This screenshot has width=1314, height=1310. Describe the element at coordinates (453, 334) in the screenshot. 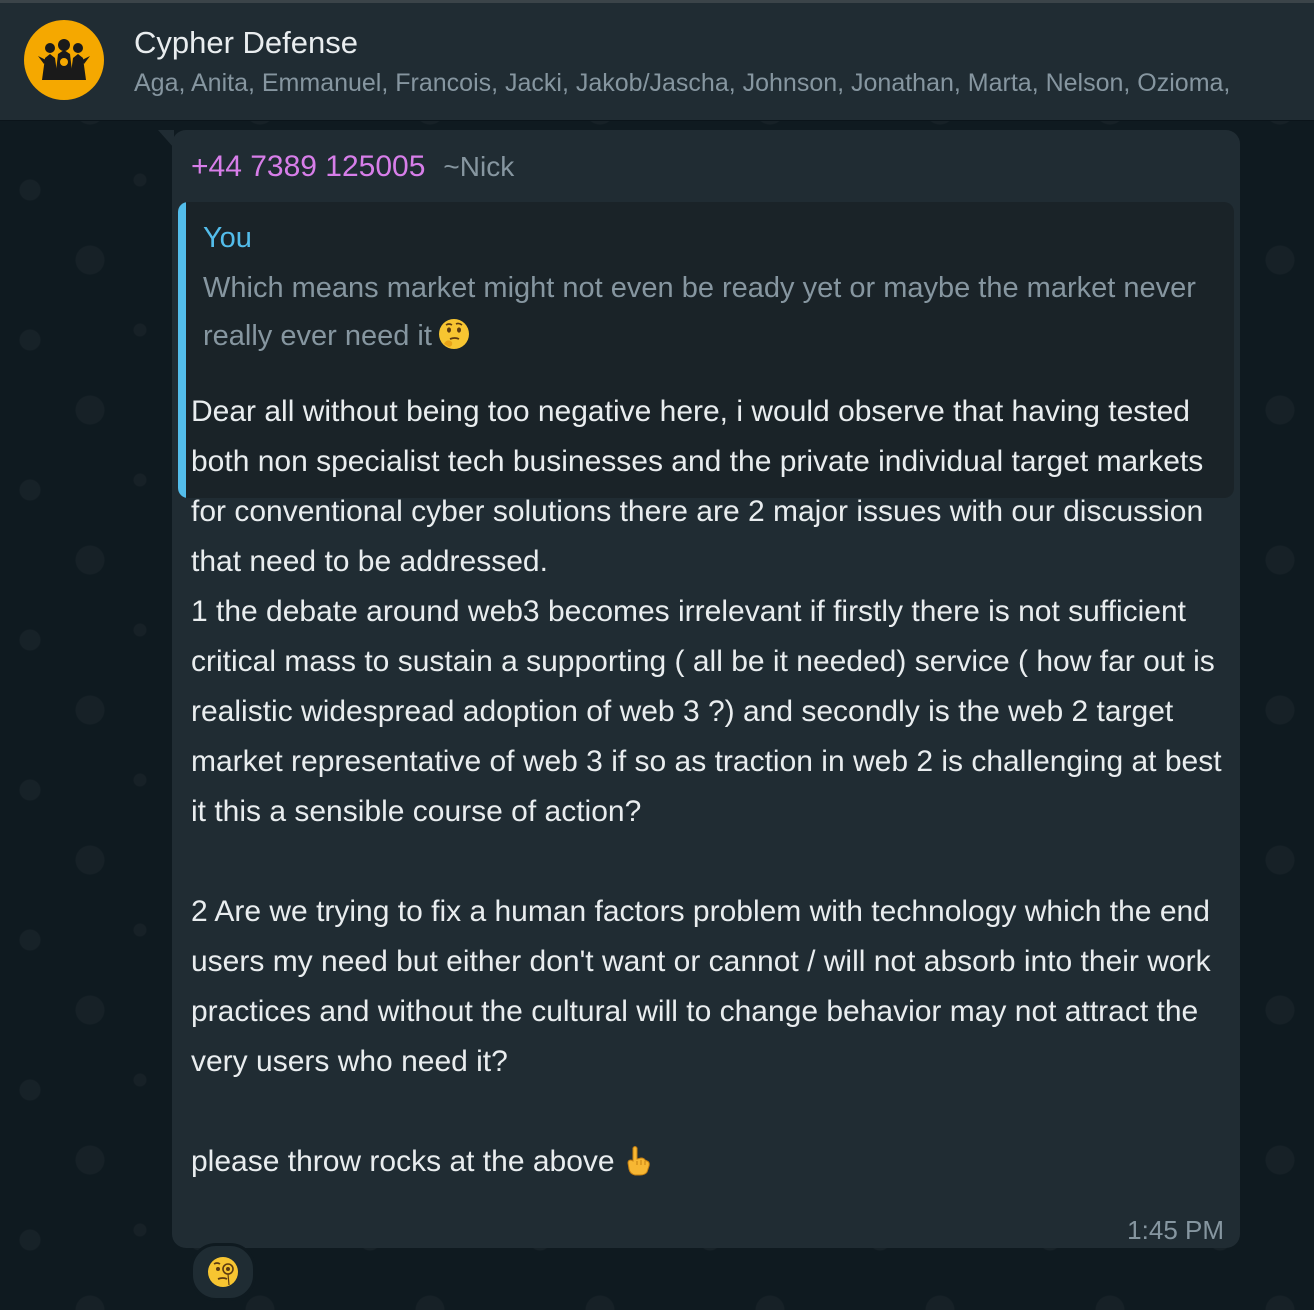

I see `thinking-face-icon` at that location.